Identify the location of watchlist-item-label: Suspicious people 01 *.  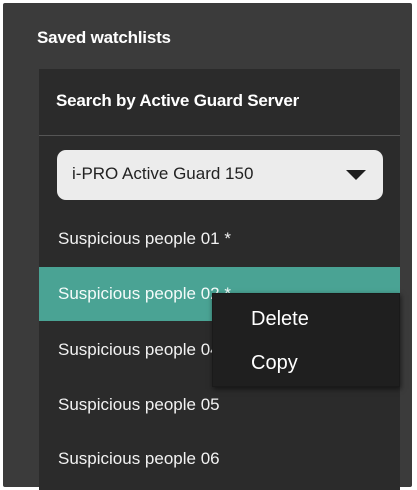
(144, 238).